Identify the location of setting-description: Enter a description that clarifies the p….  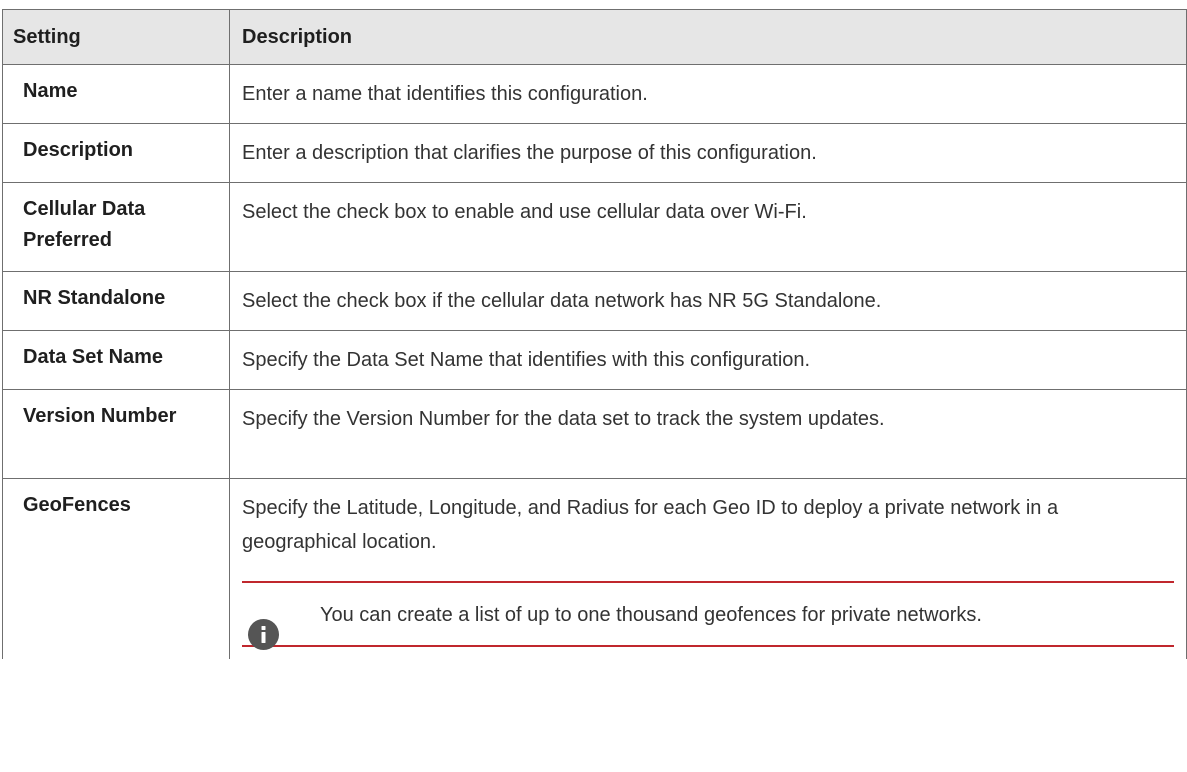
(708, 153).